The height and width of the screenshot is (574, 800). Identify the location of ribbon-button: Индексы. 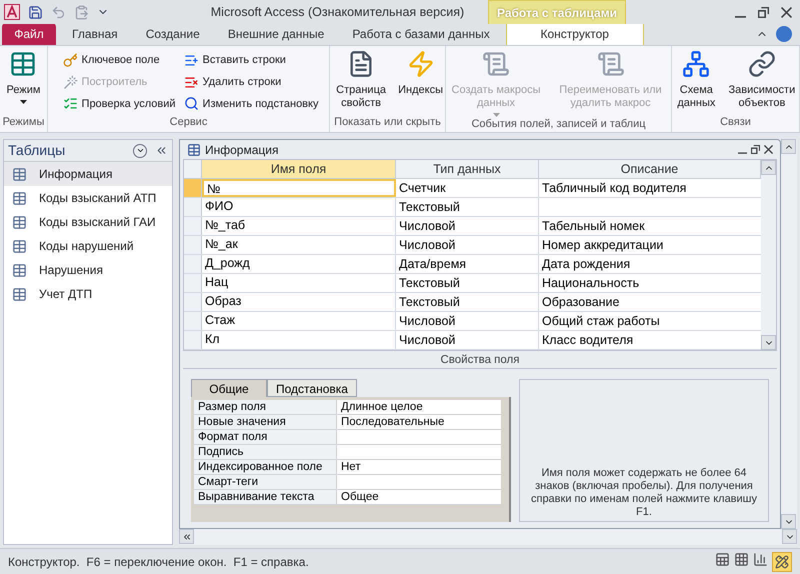
(420, 82).